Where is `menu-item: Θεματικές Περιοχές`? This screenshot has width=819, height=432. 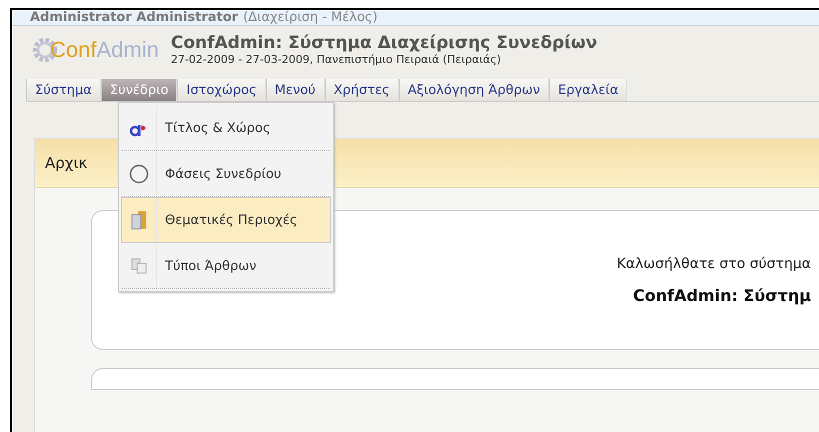
menu-item: Θεματικές Περιοχές is located at coordinates (226, 220).